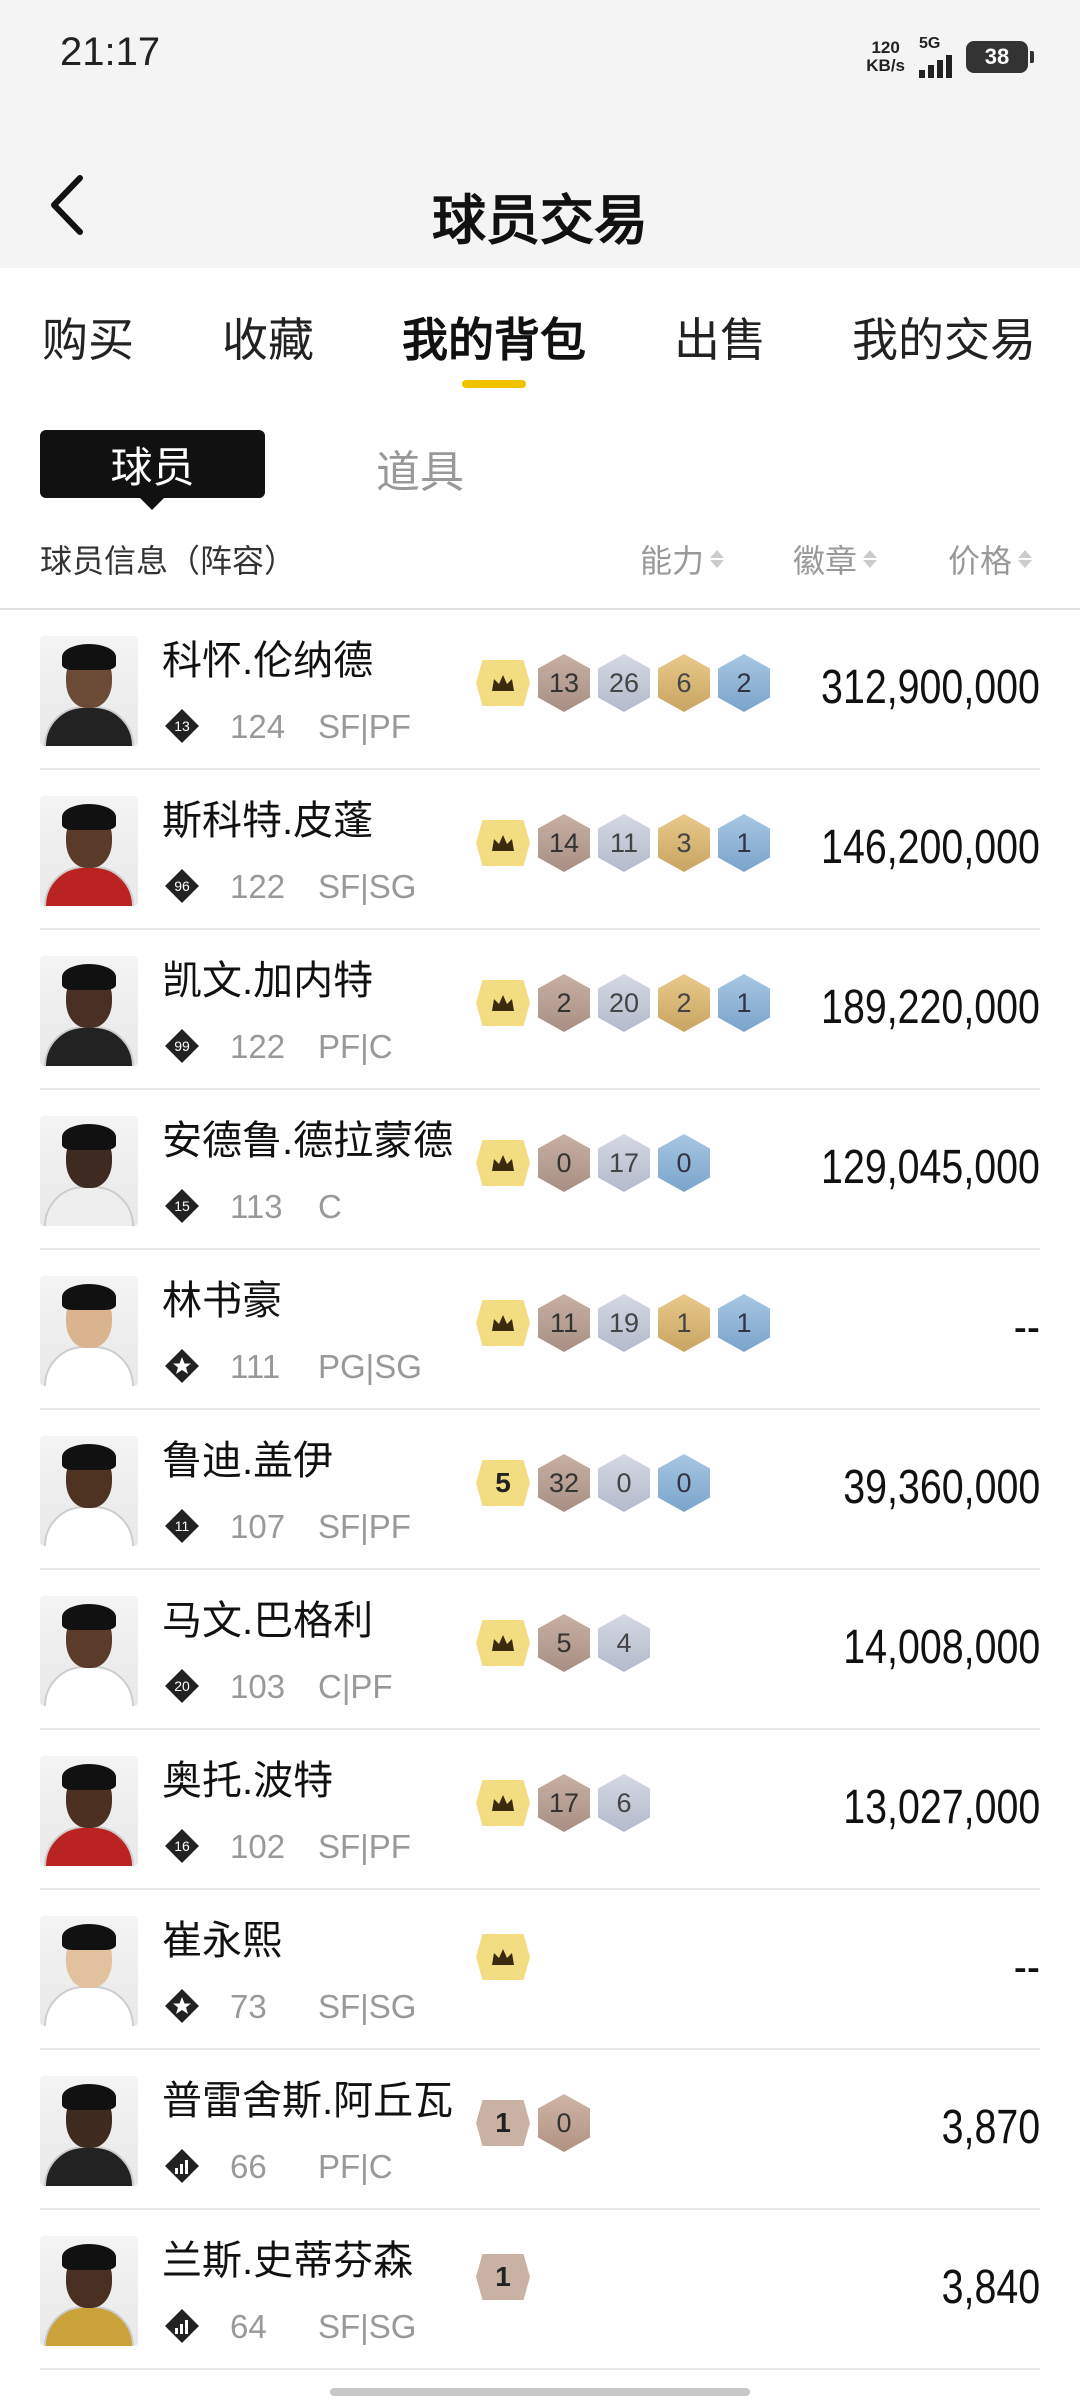 The width and height of the screenshot is (1080, 2400). I want to click on player-row: 鲁迪.盖伊 11 107 SF|PF 5 32 0 0 39,360,000, so click(540, 1490).